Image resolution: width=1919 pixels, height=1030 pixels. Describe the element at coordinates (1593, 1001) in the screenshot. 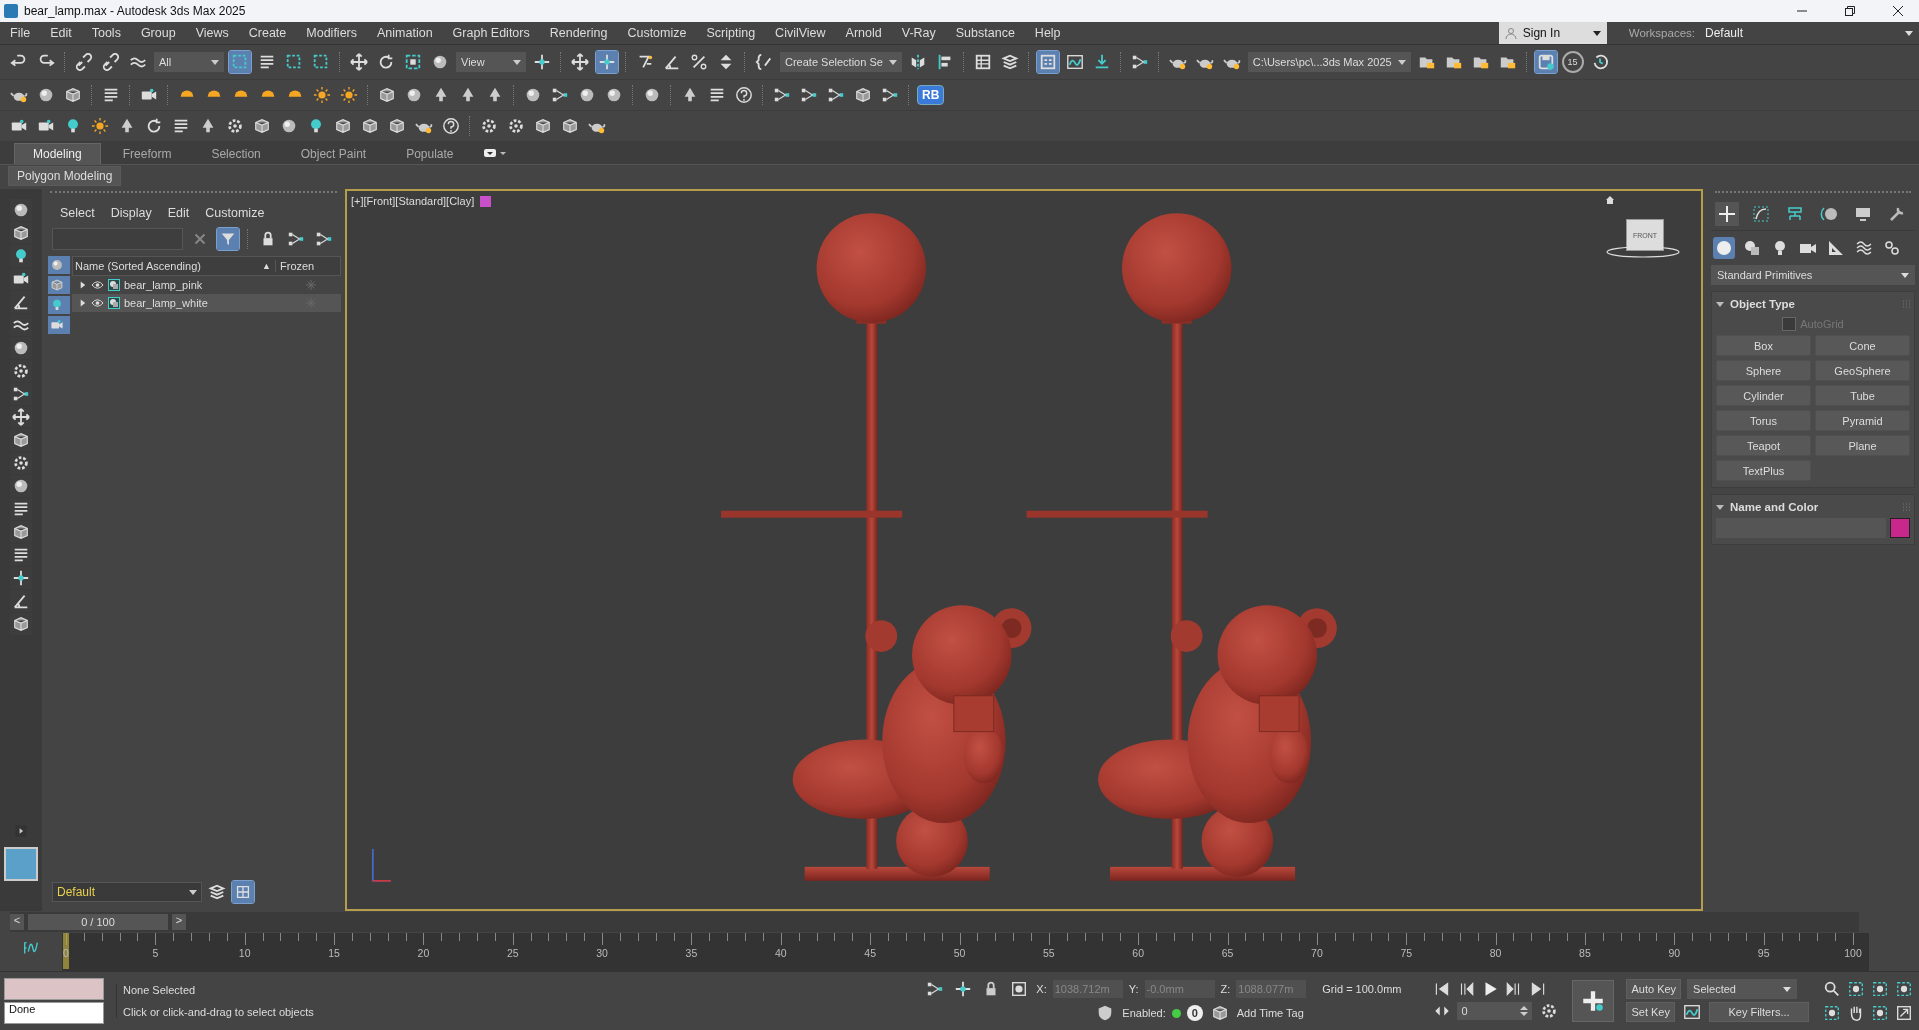

I see `set-keys-button` at that location.